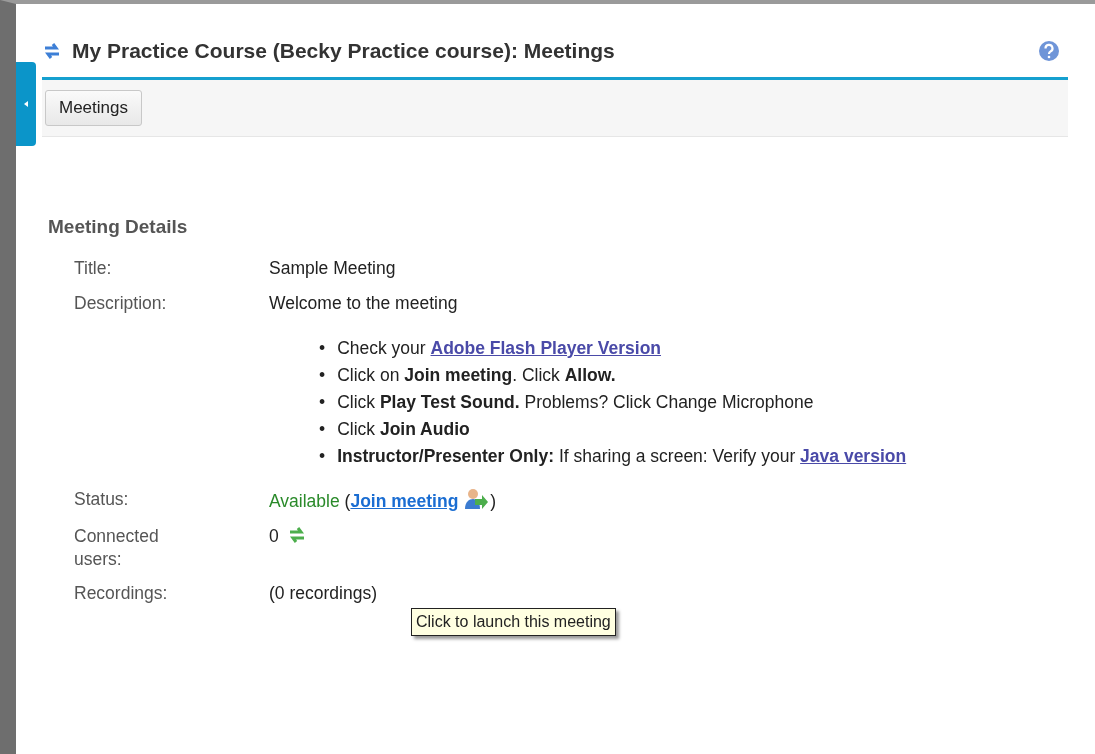 This screenshot has height=754, width=1095. I want to click on instruction-item: Click Play Test Sound. Problems? Click Change Microphone, so click(575, 402).